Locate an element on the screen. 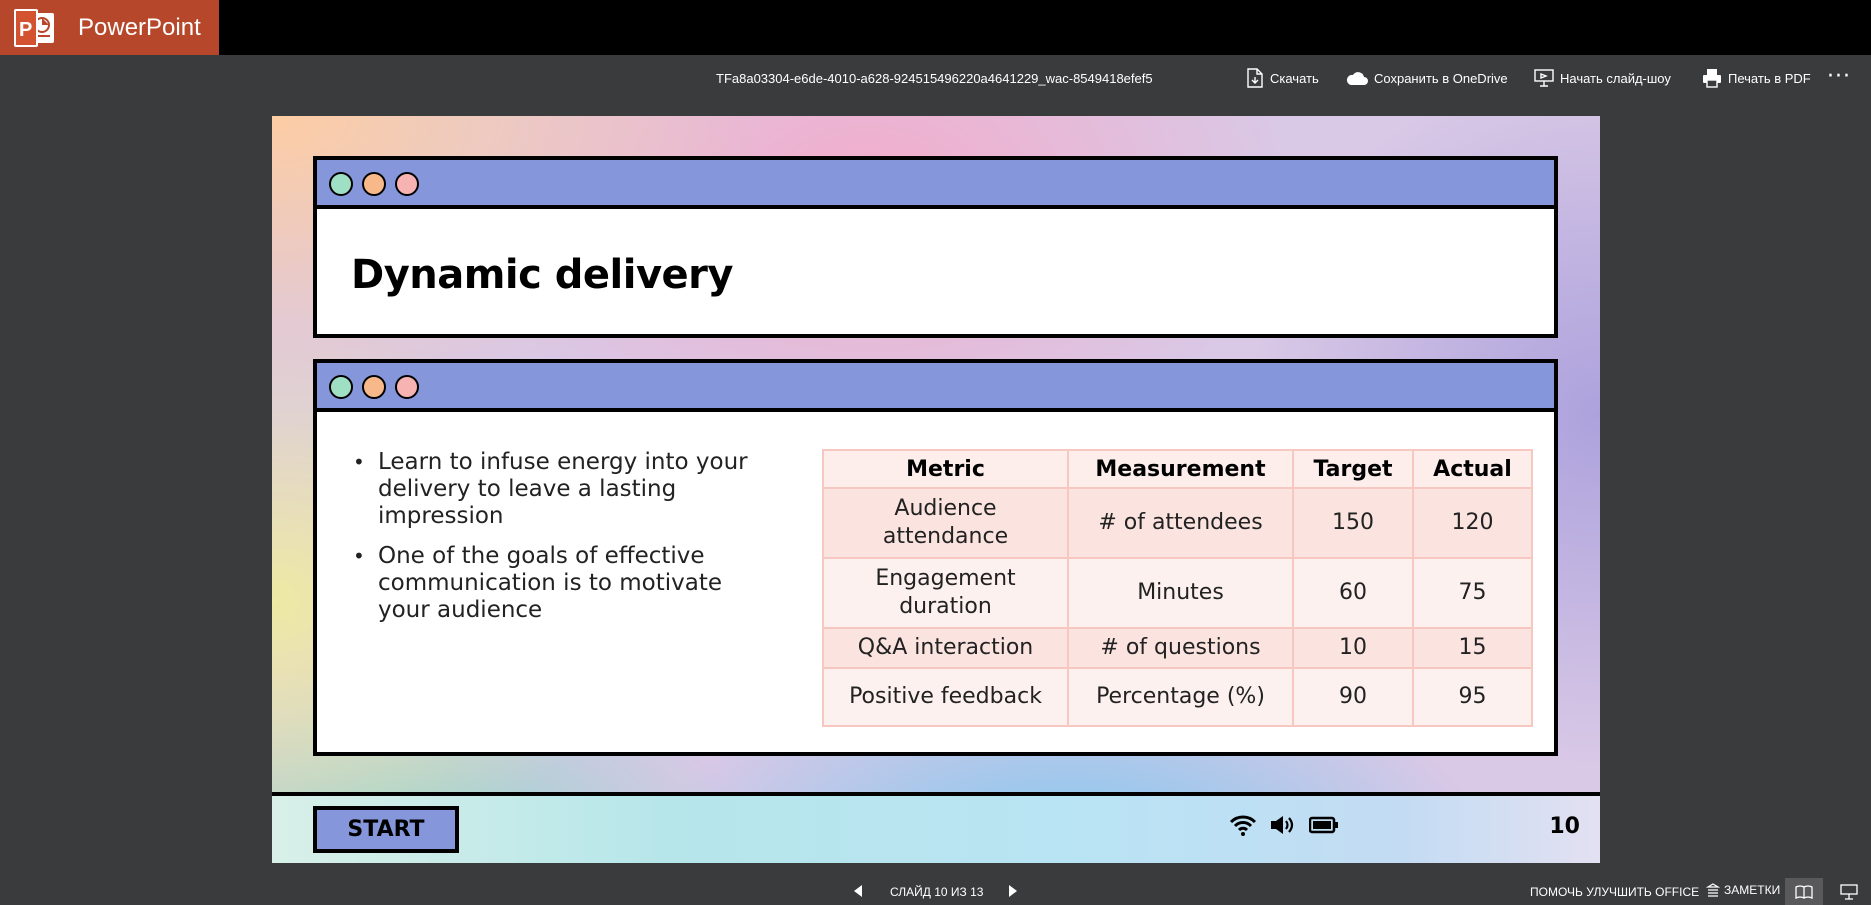  slideshow-view-button is located at coordinates (1849, 891).